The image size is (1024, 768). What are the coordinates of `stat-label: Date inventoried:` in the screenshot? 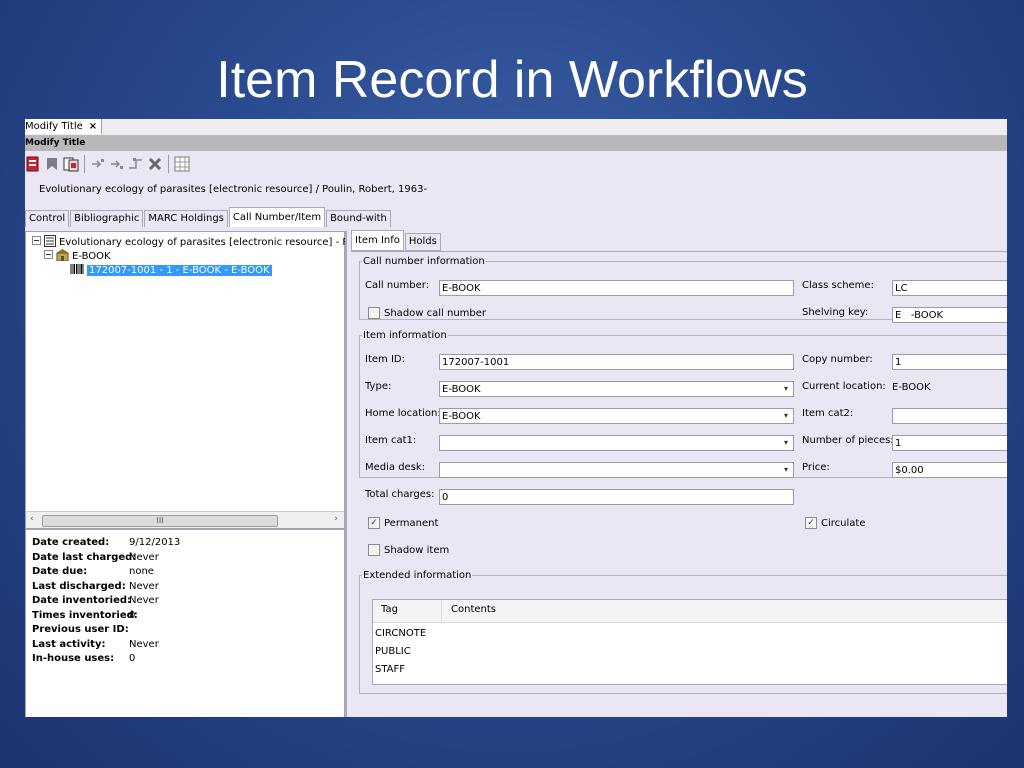 It's located at (82, 600).